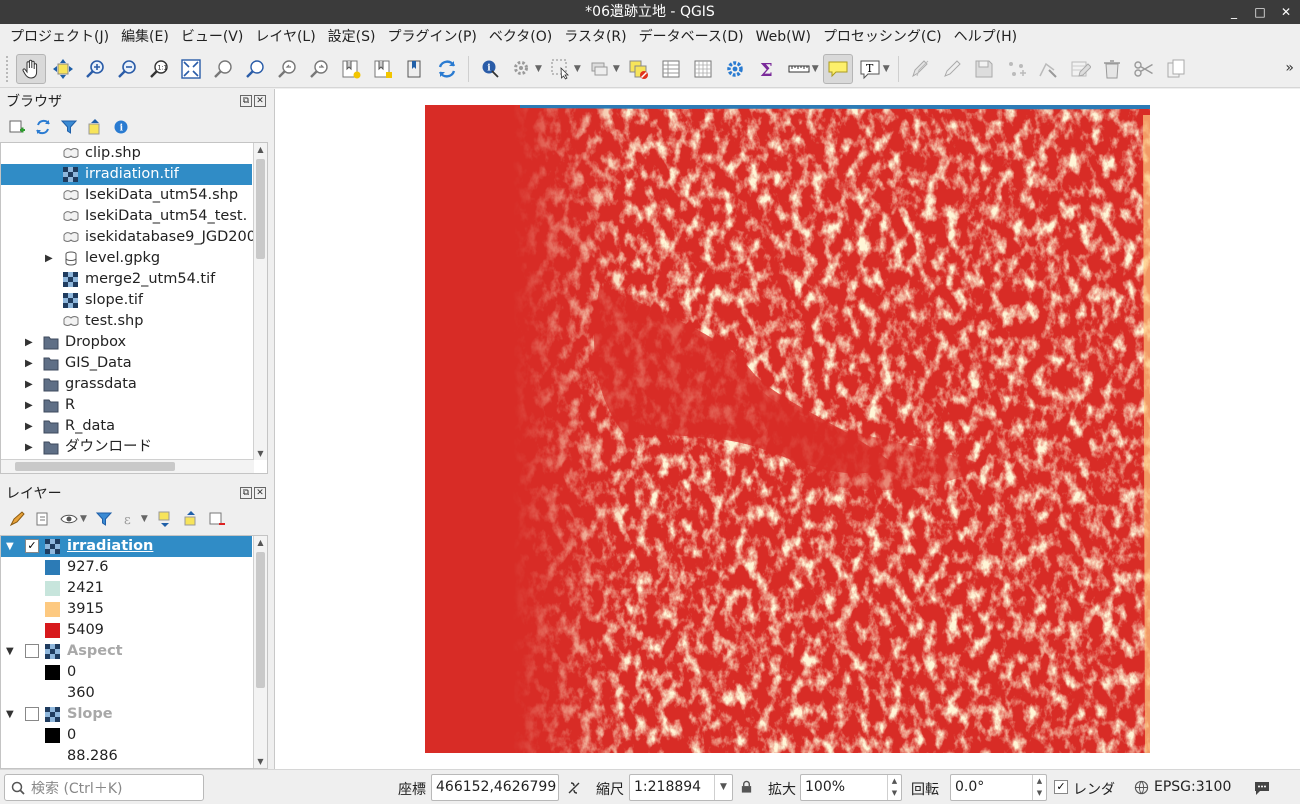 The height and width of the screenshot is (804, 1300). What do you see at coordinates (1112, 69) in the screenshot?
I see `delete-selected-button` at bounding box center [1112, 69].